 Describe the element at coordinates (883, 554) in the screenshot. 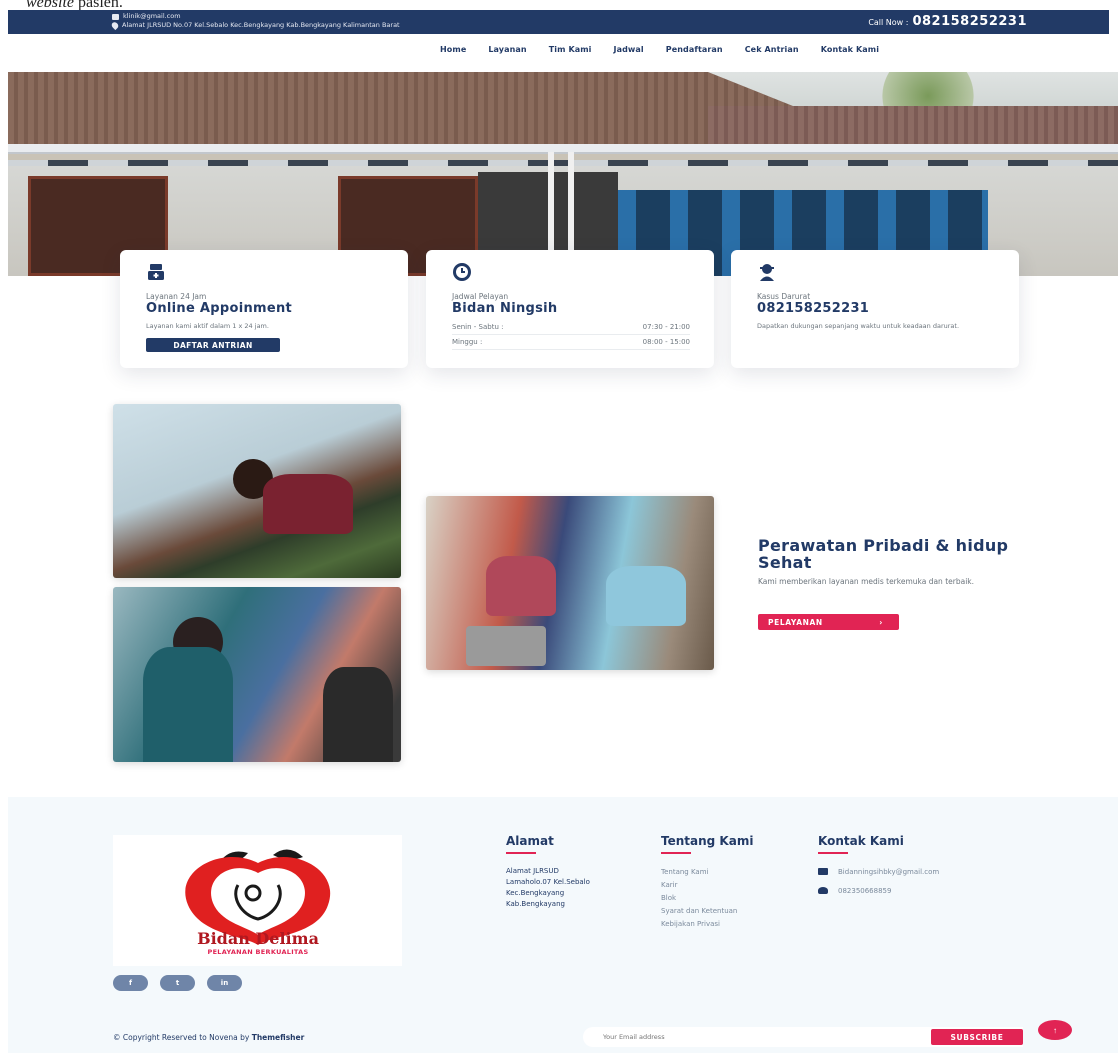

I see `promo-title: Perawatan Pribadi & hidup Sehat` at that location.